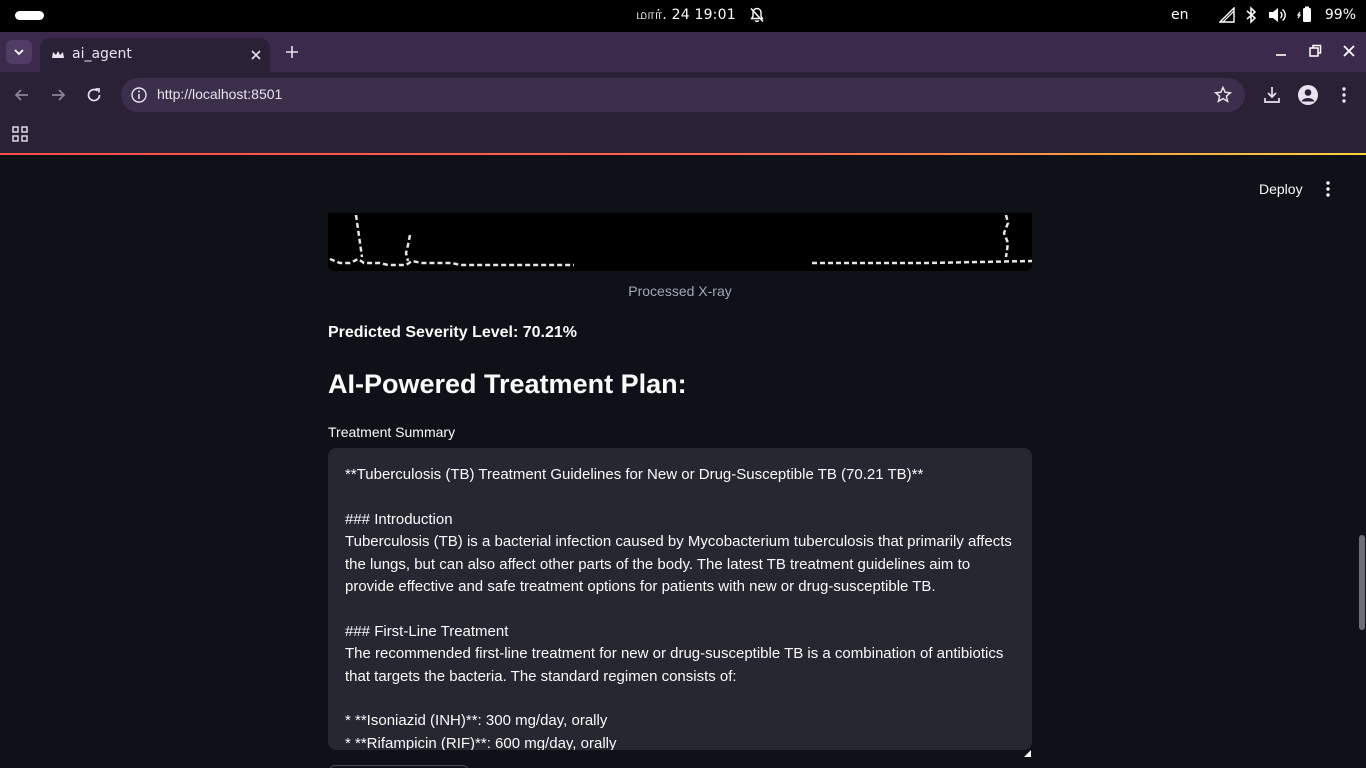 The height and width of the screenshot is (768, 1366). Describe the element at coordinates (1328, 189) in the screenshot. I see `kebab-icon` at that location.